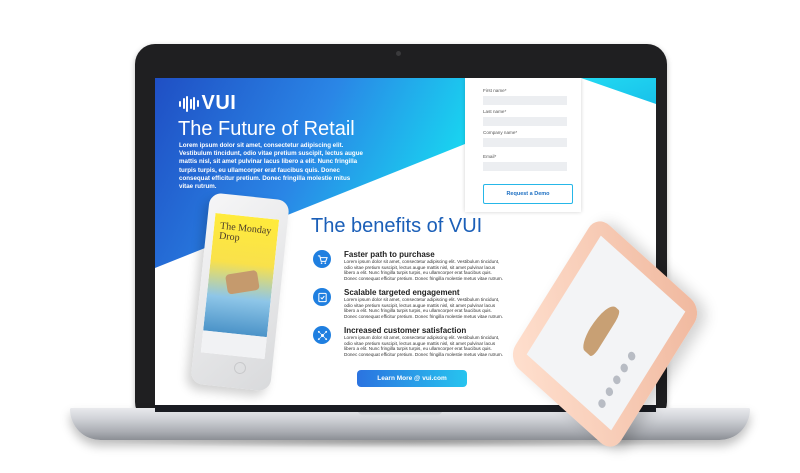 This screenshot has width=800, height=473. Describe the element at coordinates (412, 378) in the screenshot. I see `learn-more-button: Learn More @ vui.com` at that location.